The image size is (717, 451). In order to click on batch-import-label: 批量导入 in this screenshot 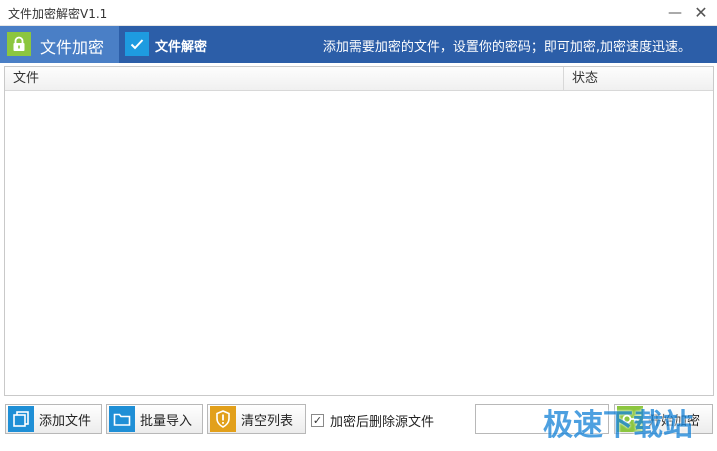, I will do `click(166, 421)`.